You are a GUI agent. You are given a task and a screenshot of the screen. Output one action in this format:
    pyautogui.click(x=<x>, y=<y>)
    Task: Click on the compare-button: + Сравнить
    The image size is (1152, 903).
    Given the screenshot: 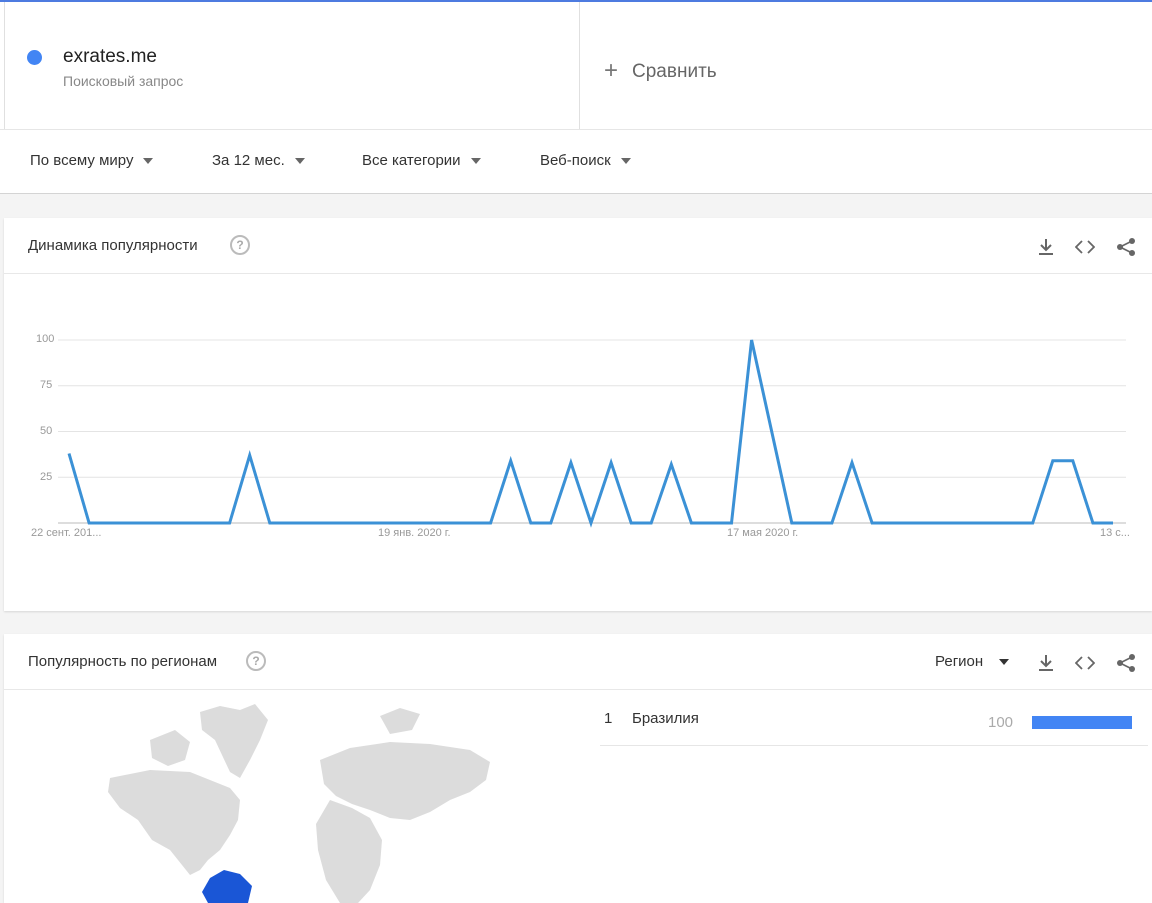 What is the action you would take?
    pyautogui.click(x=660, y=70)
    